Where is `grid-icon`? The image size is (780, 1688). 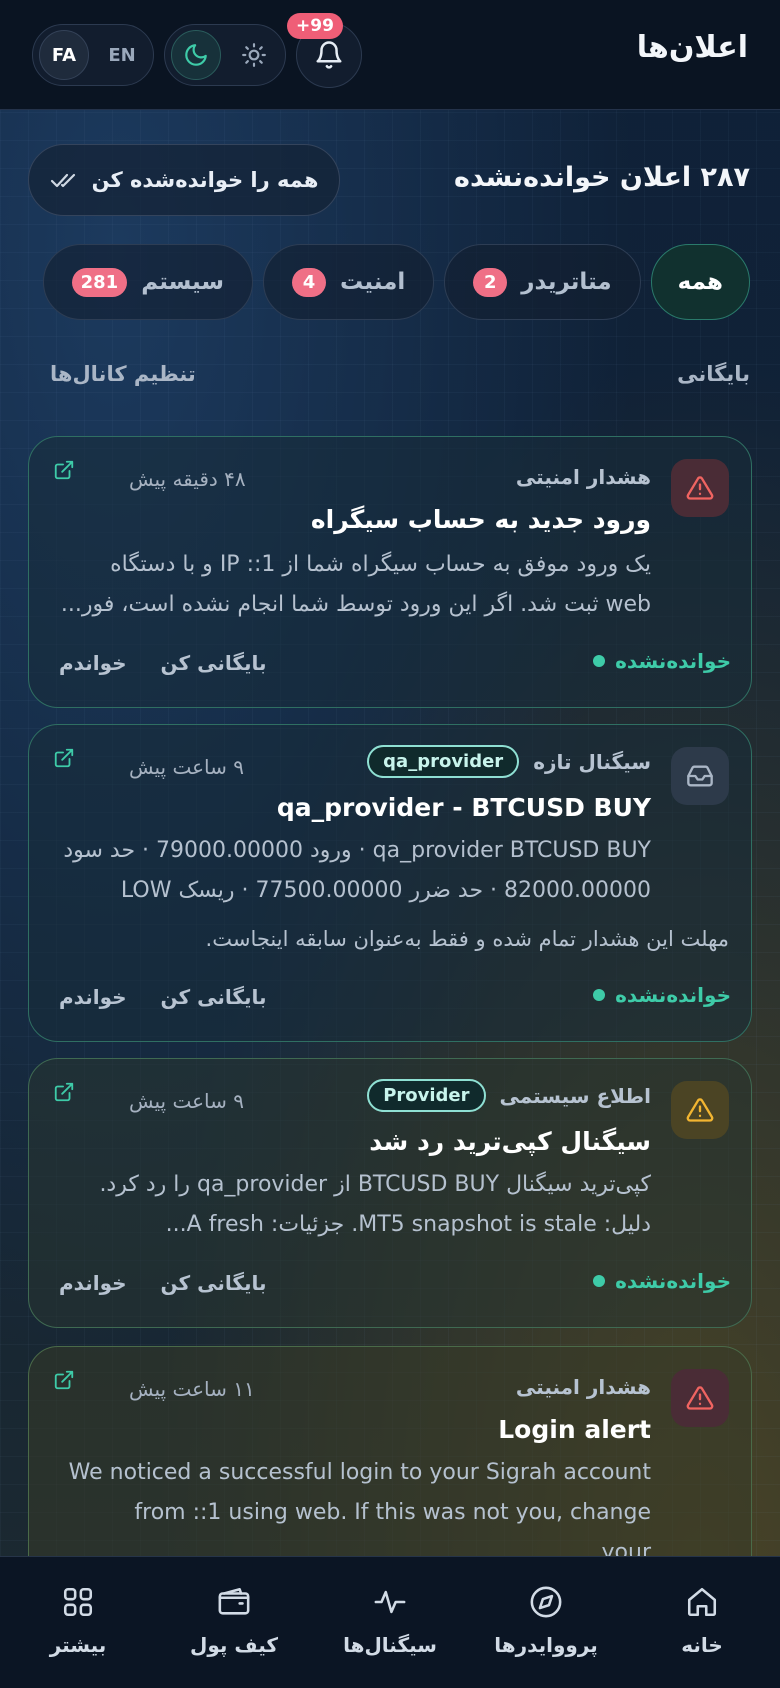 grid-icon is located at coordinates (78, 1602).